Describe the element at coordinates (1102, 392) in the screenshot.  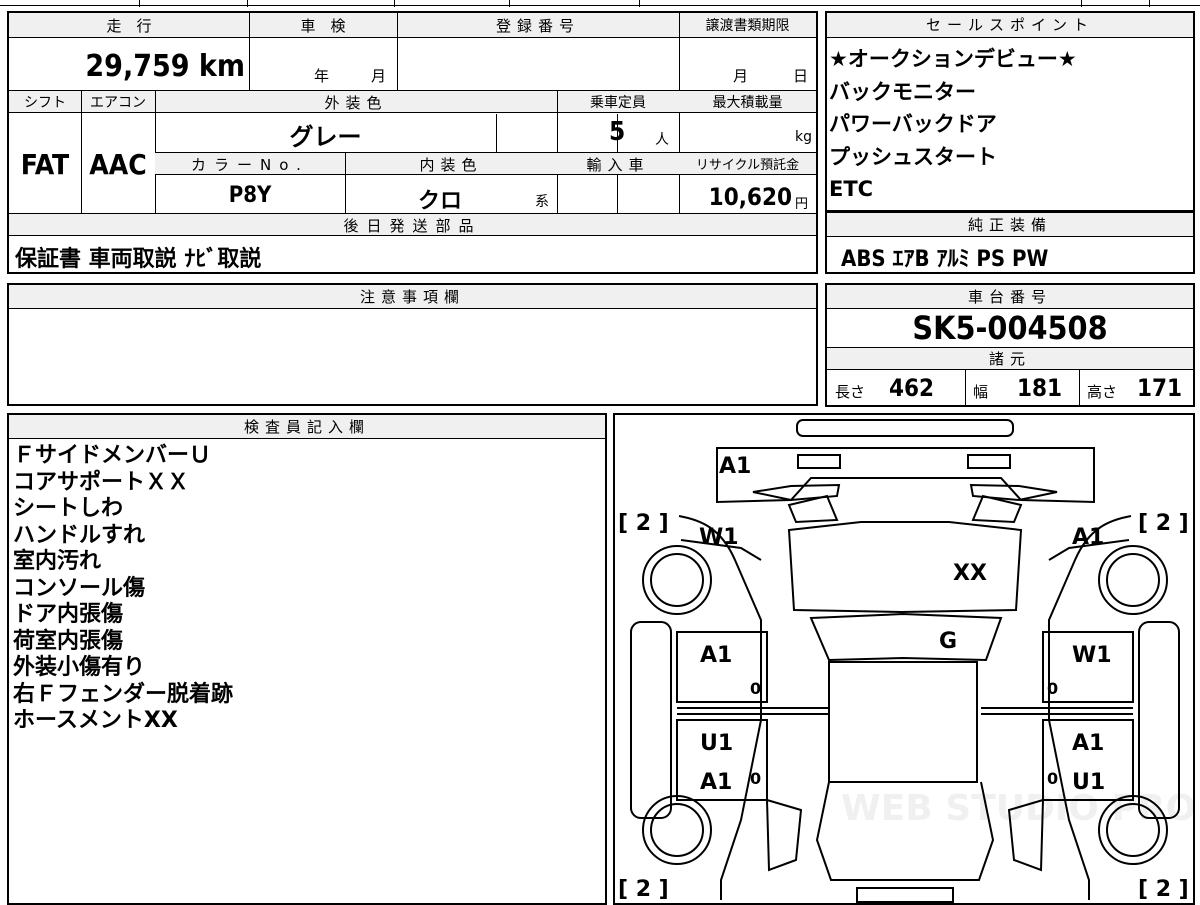
I see `height-label: 高さ` at that location.